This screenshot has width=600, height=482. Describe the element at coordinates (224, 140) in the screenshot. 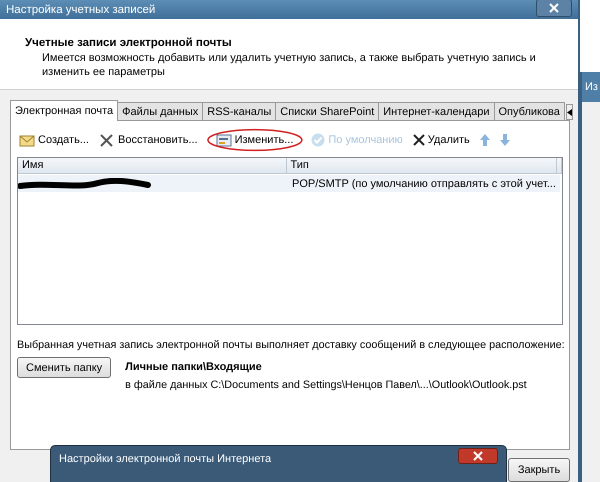

I see `form-icon` at that location.